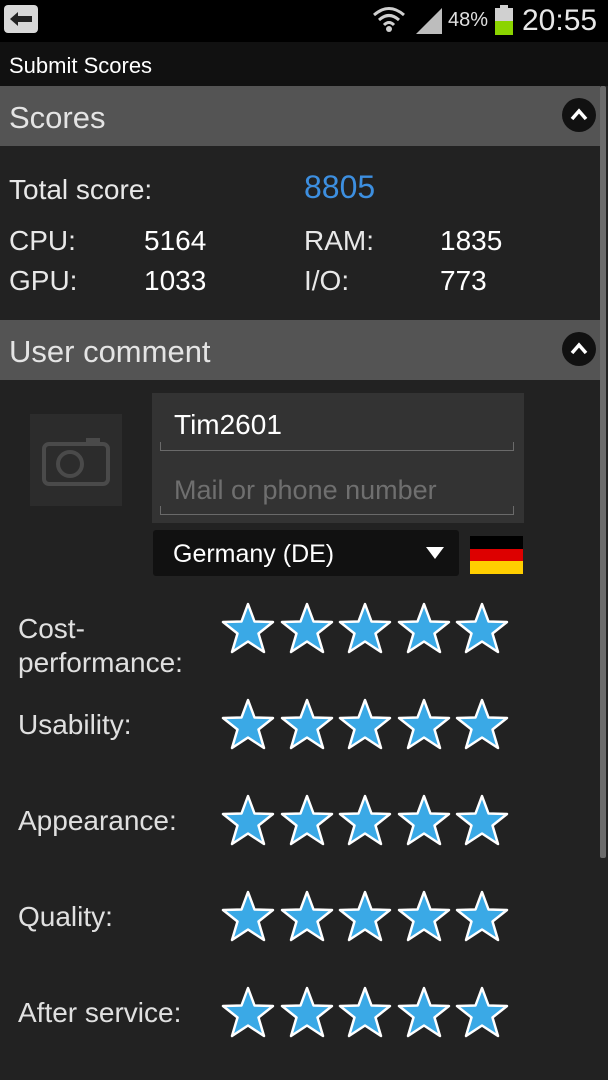 This screenshot has width=608, height=1080. Describe the element at coordinates (175, 280) in the screenshot. I see `gpu-value: 1033` at that location.